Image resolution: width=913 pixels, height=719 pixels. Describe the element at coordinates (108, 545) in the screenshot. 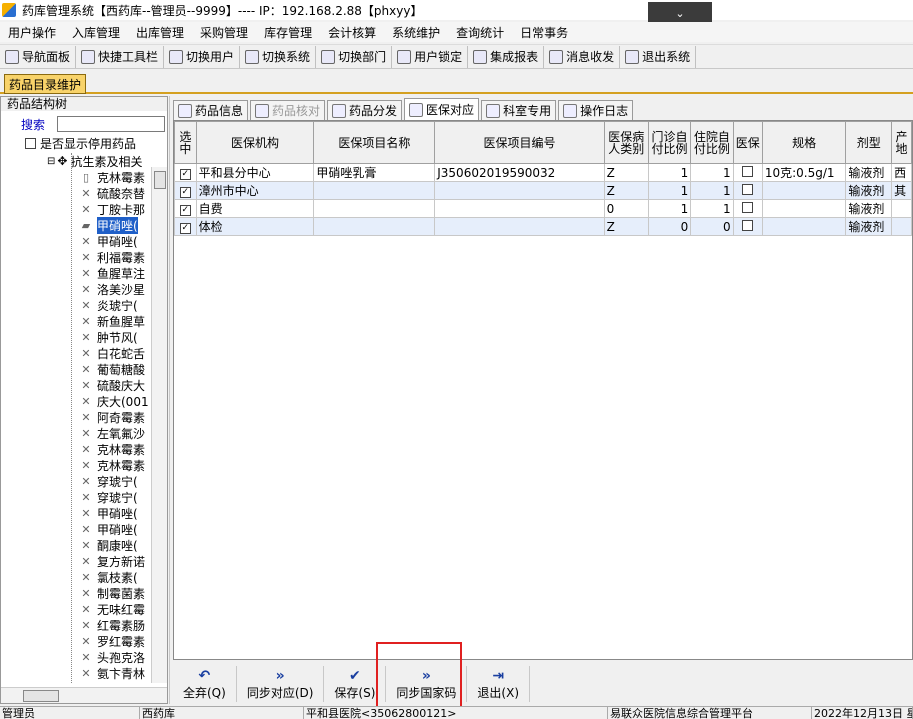

I see `tree-item: ✕ 酮康唑(` at that location.